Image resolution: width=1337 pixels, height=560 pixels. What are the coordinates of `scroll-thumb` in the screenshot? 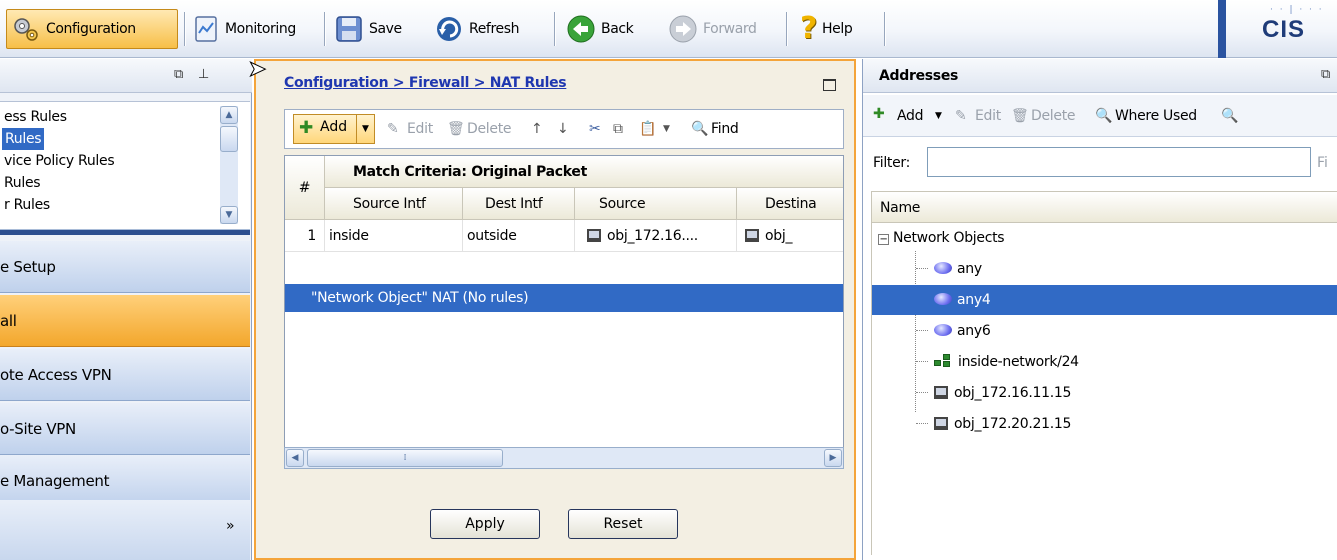 It's located at (229, 139).